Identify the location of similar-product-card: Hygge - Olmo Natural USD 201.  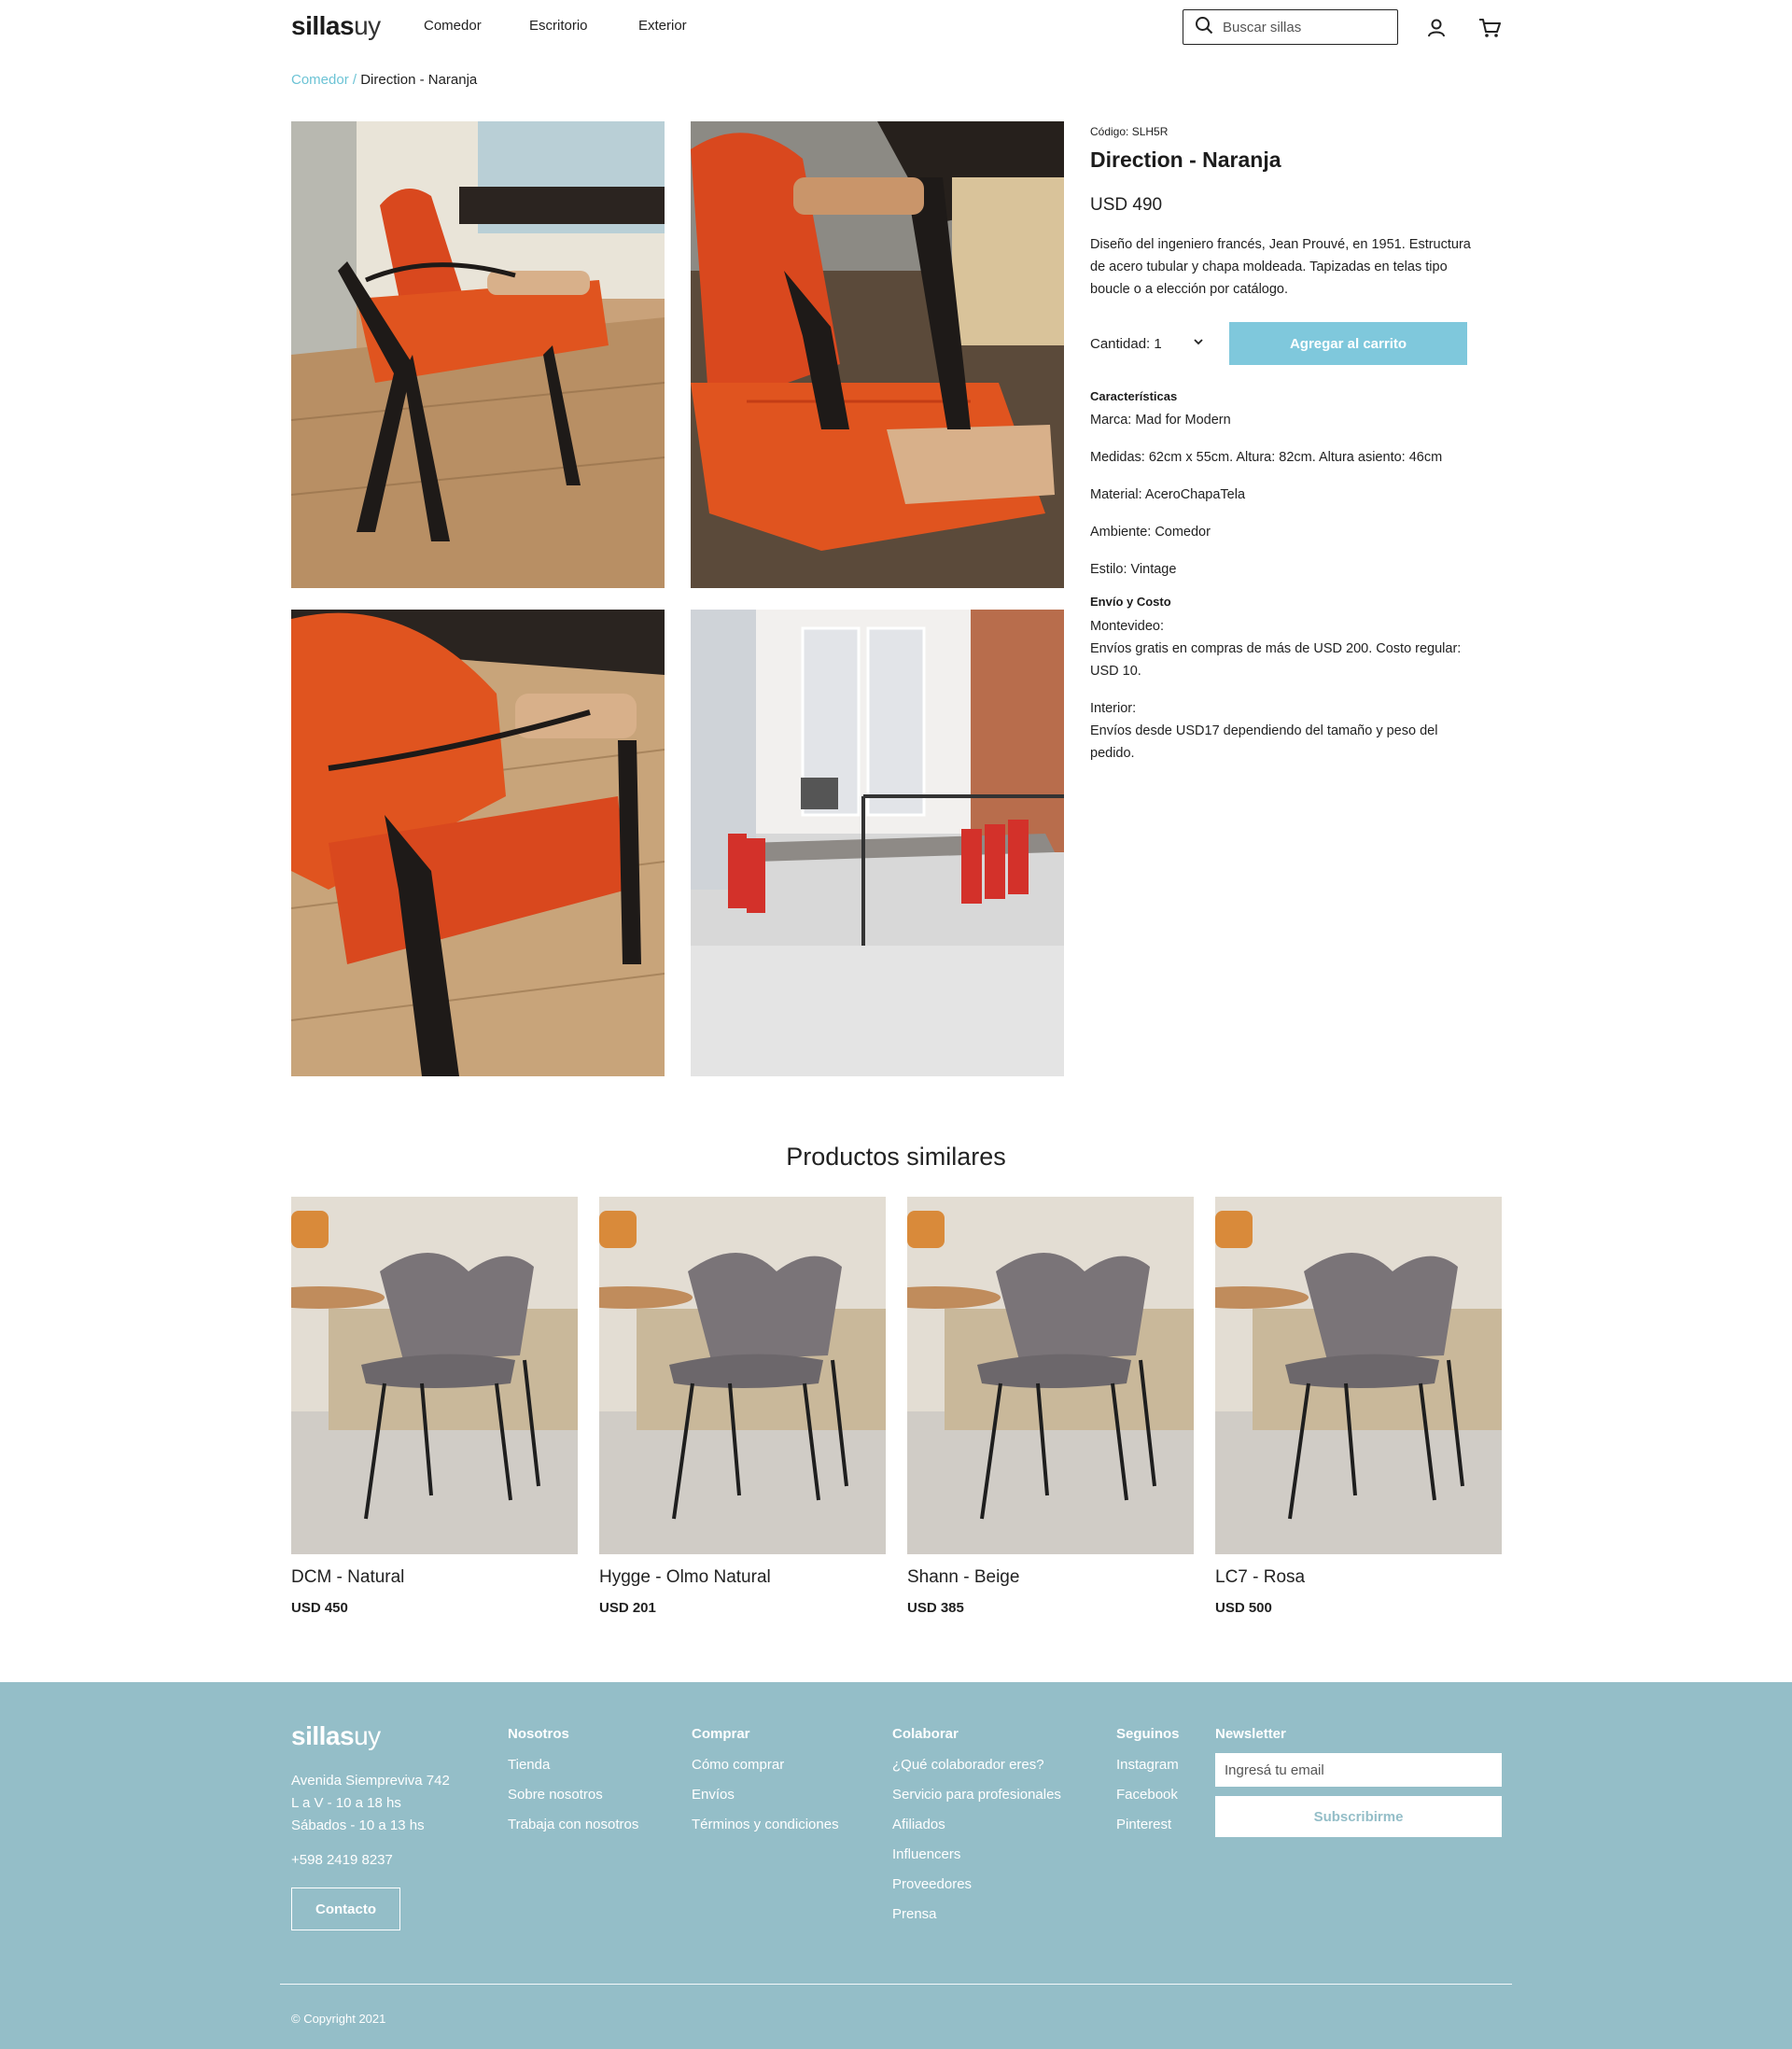
(742, 1406).